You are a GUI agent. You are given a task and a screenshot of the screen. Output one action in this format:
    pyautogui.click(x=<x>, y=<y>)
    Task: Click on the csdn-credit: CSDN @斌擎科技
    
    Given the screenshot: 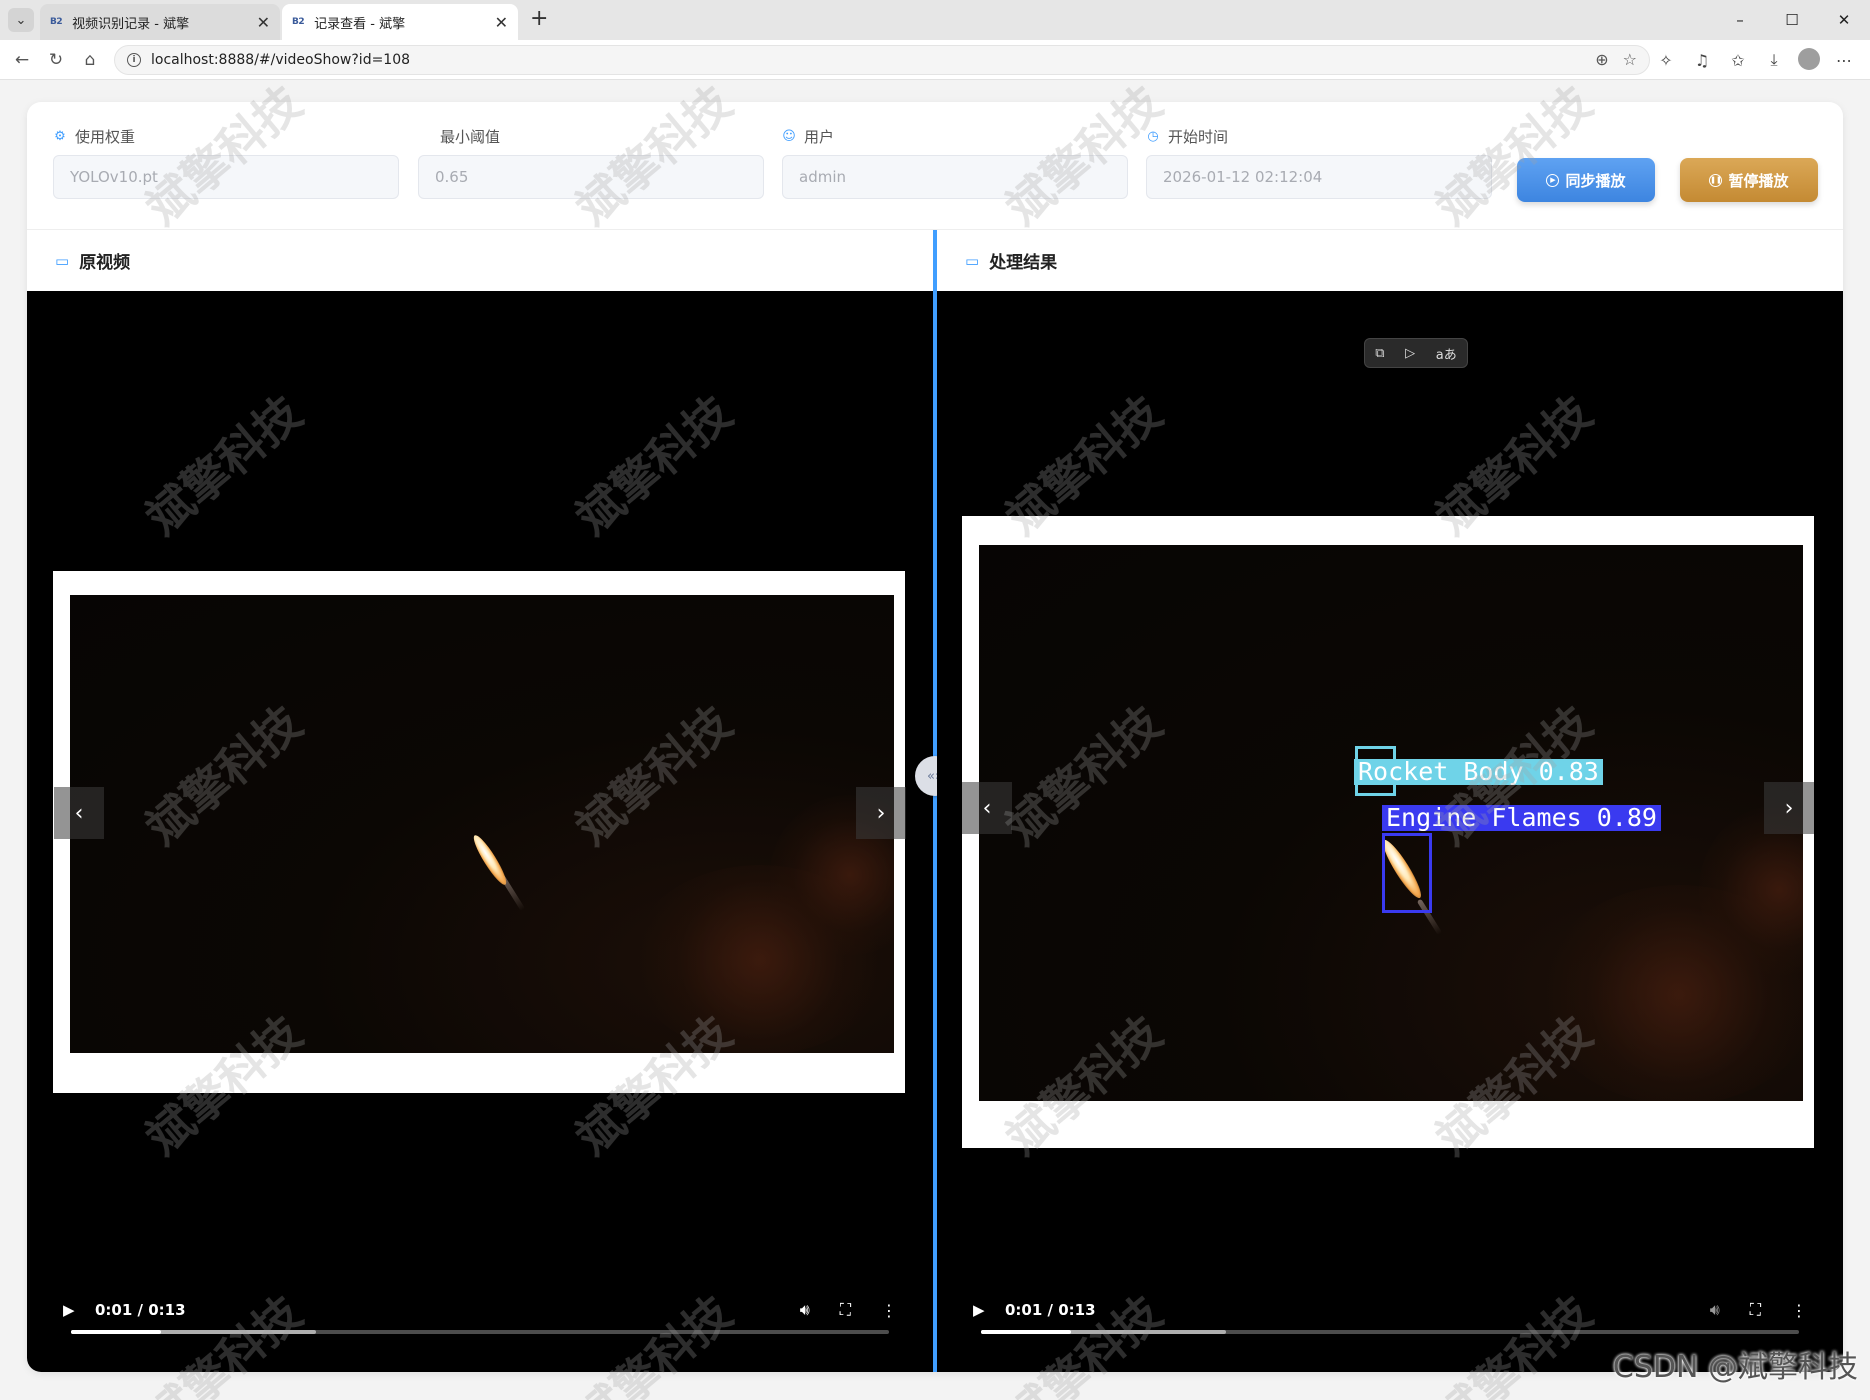 What is the action you would take?
    pyautogui.click(x=1735, y=1367)
    